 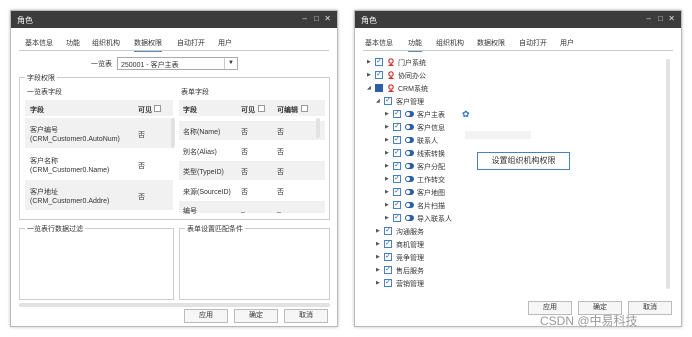 I want to click on form-row-1-visible: 否, so click(x=244, y=132).